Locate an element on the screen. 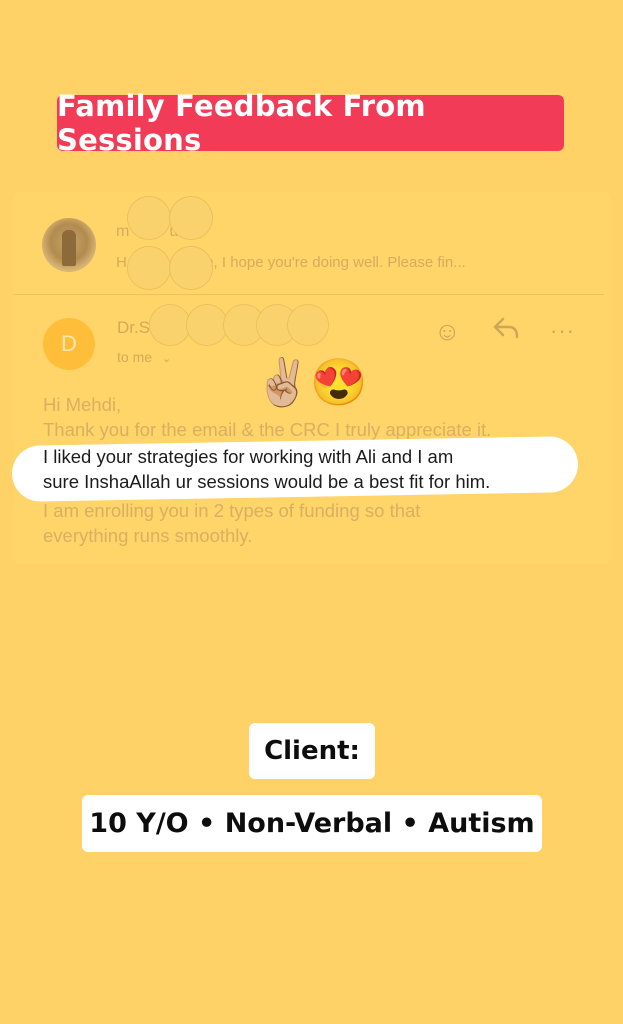  thread-divider is located at coordinates (309, 294).